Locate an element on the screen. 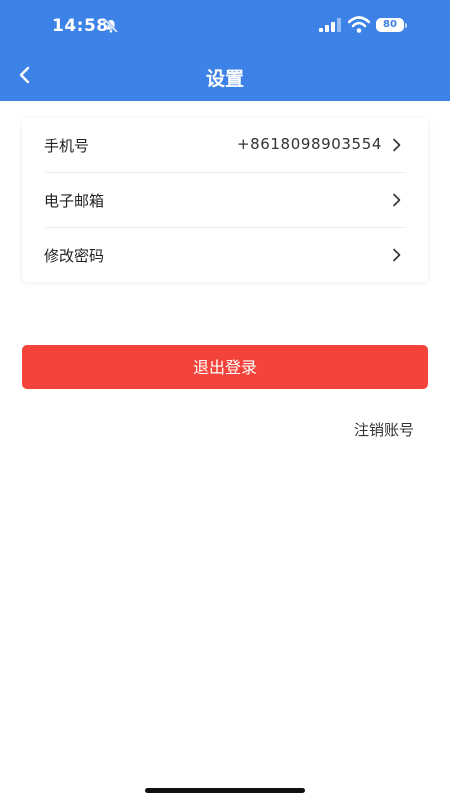  home-indicator is located at coordinates (225, 790).